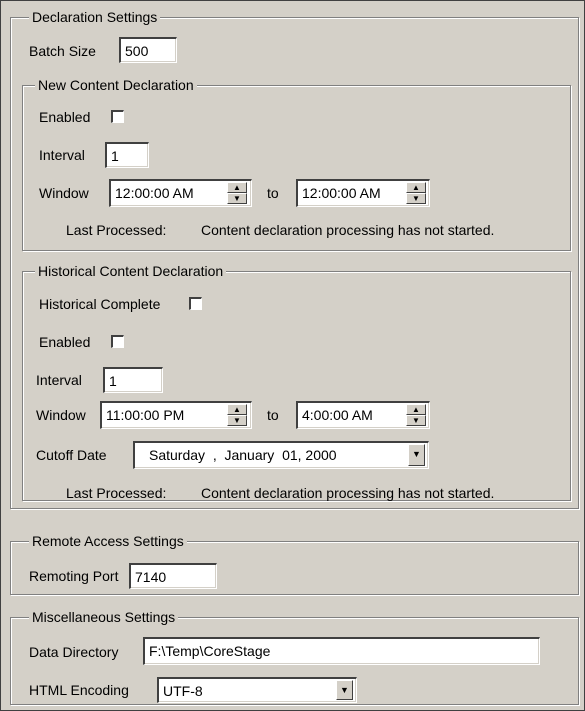  Describe the element at coordinates (59, 380) in the screenshot. I see `hist-interval-label: Interval` at that location.